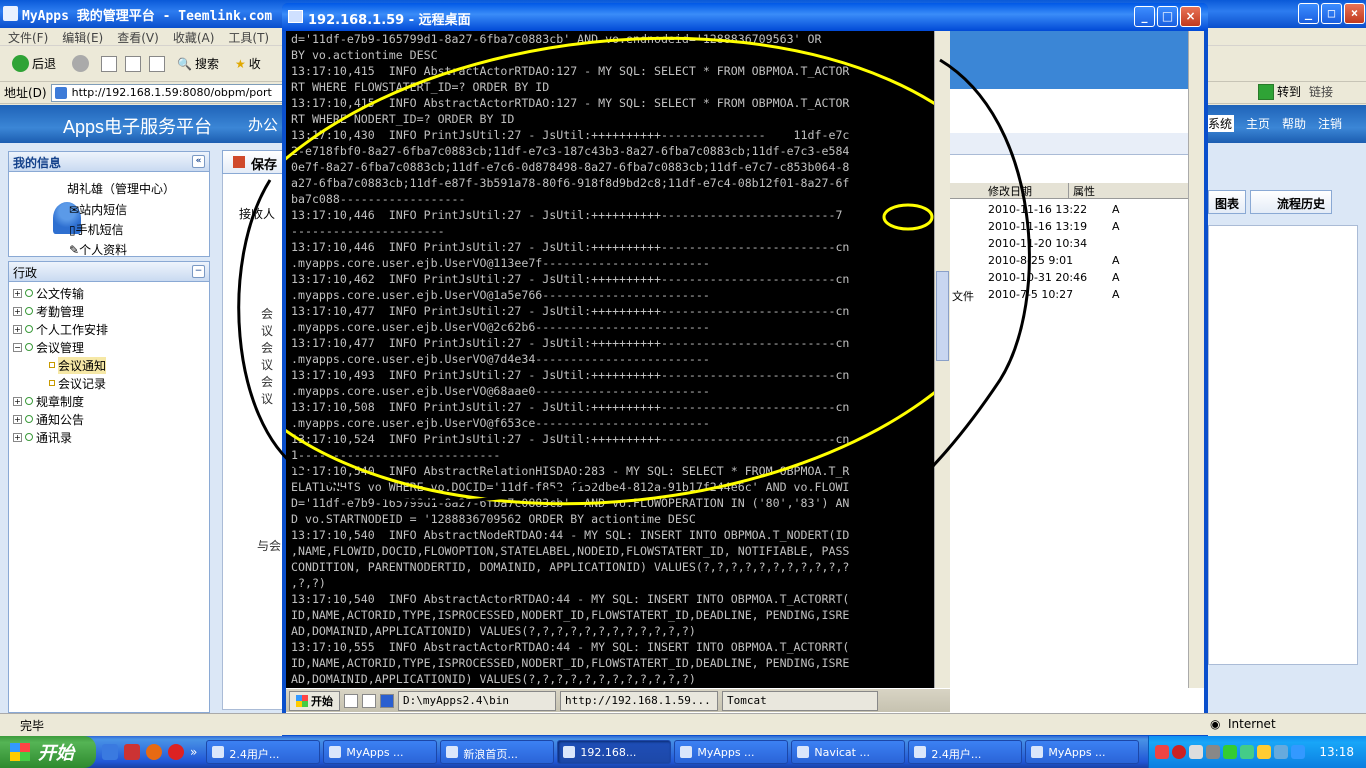 The image size is (1366, 768). Describe the element at coordinates (248, 37) in the screenshot. I see `menu-tools: 工具(T)` at that location.